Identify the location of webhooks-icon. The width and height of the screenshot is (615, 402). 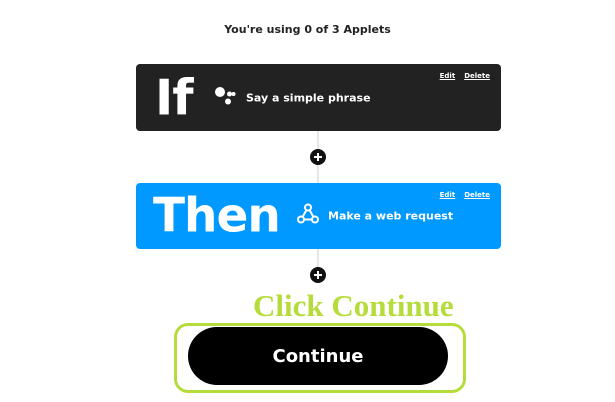
(308, 216).